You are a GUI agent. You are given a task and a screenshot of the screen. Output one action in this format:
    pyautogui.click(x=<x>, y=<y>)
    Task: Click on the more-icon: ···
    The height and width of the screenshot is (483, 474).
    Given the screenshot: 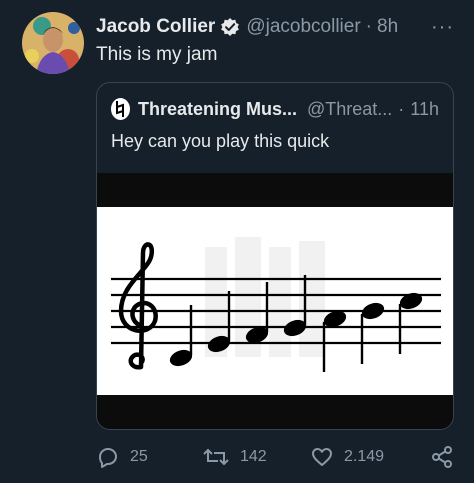 What is the action you would take?
    pyautogui.click(x=442, y=27)
    